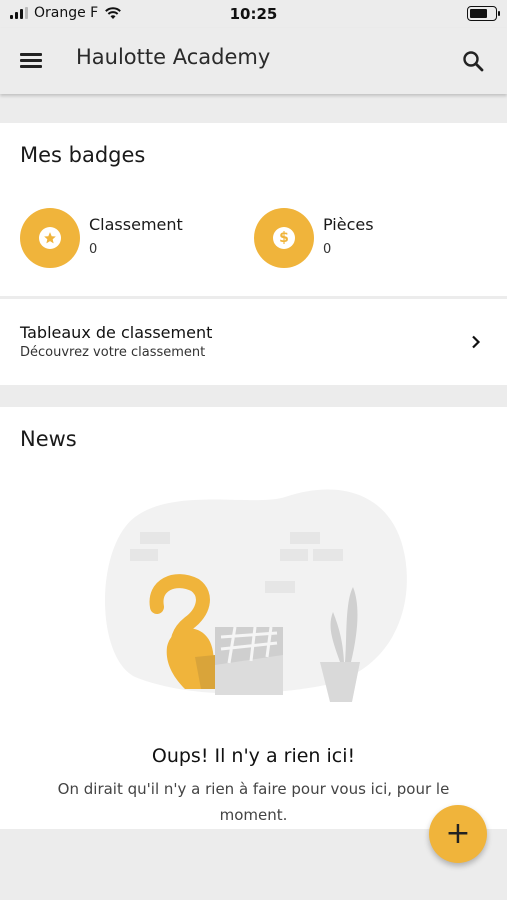  Describe the element at coordinates (256, 595) in the screenshot. I see `empty-state-illustration` at that location.